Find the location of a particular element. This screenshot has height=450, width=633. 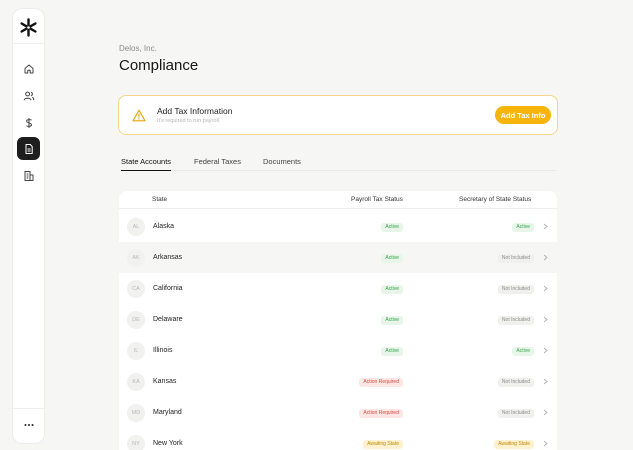

state-avatar: NY is located at coordinates (136, 442).